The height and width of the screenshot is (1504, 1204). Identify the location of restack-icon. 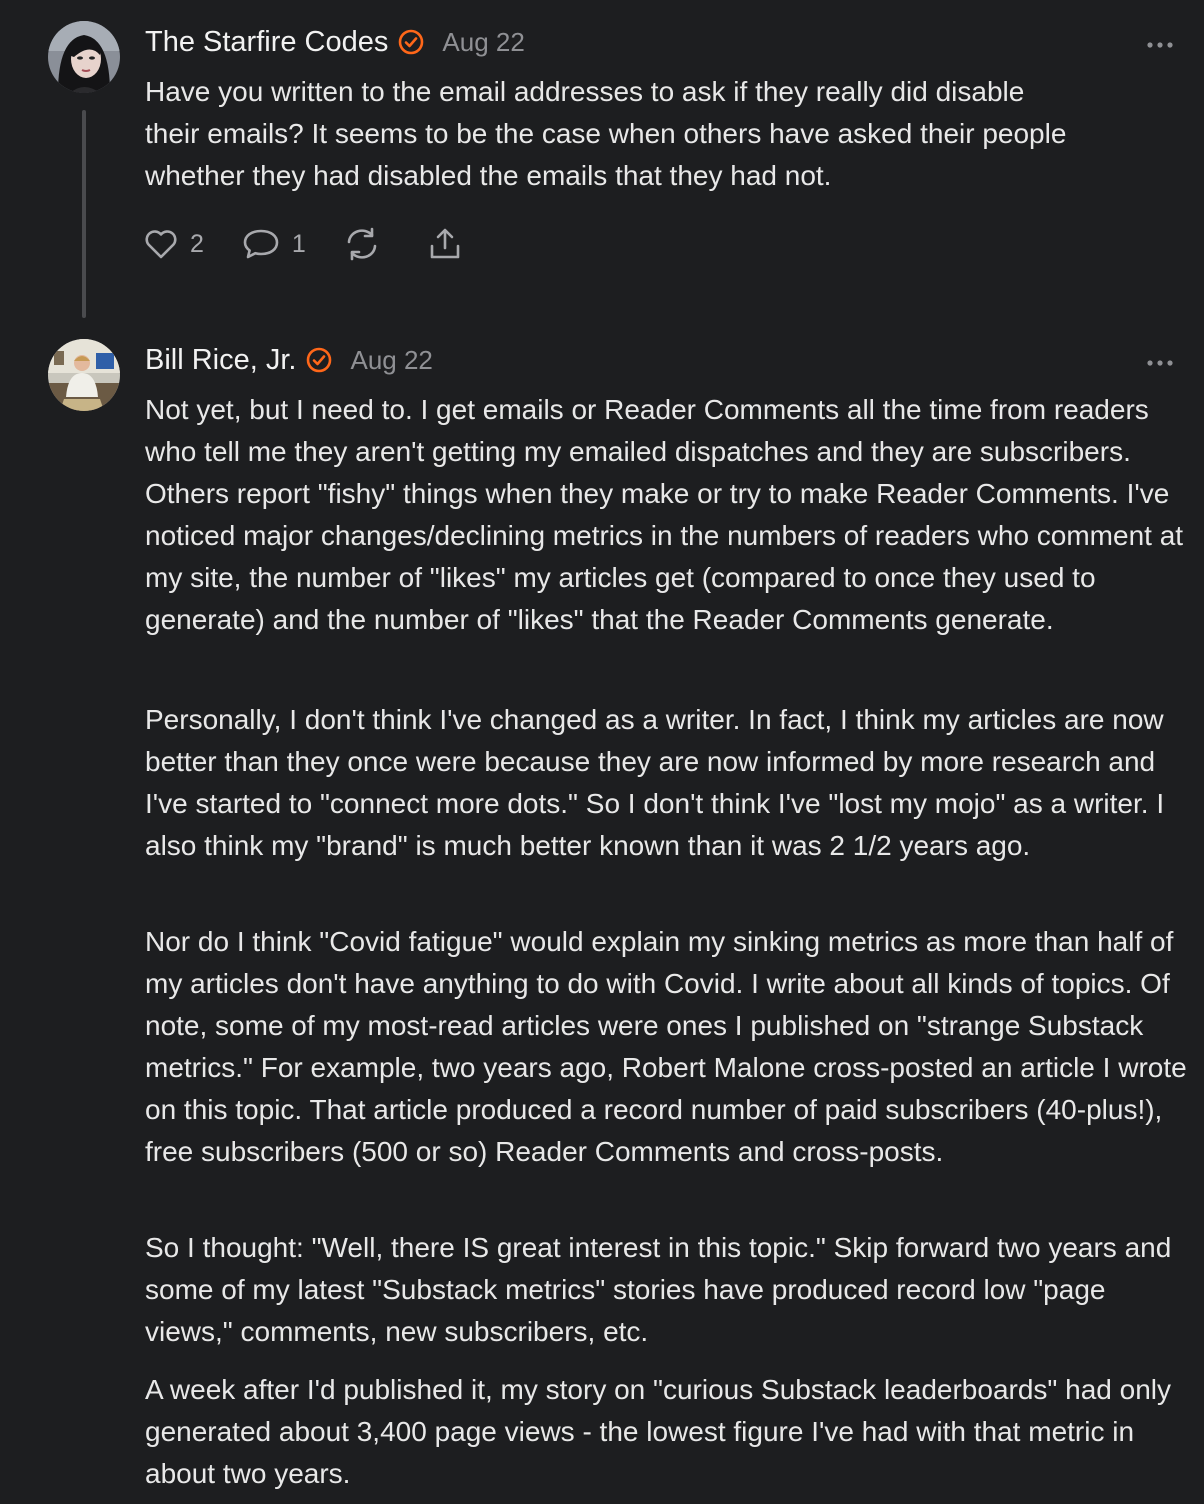
(362, 244).